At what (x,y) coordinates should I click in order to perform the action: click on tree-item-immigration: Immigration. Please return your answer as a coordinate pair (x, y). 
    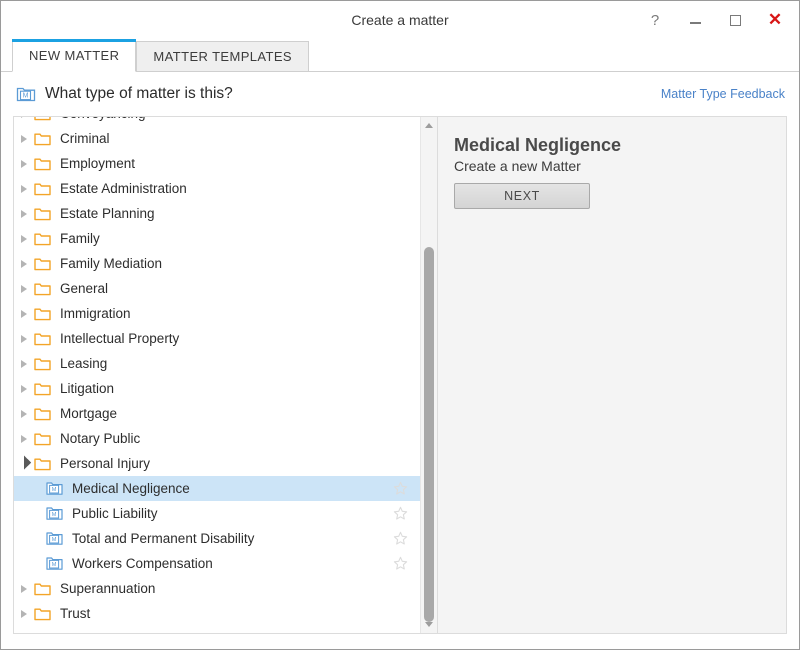
    Looking at the image, I should click on (217, 313).